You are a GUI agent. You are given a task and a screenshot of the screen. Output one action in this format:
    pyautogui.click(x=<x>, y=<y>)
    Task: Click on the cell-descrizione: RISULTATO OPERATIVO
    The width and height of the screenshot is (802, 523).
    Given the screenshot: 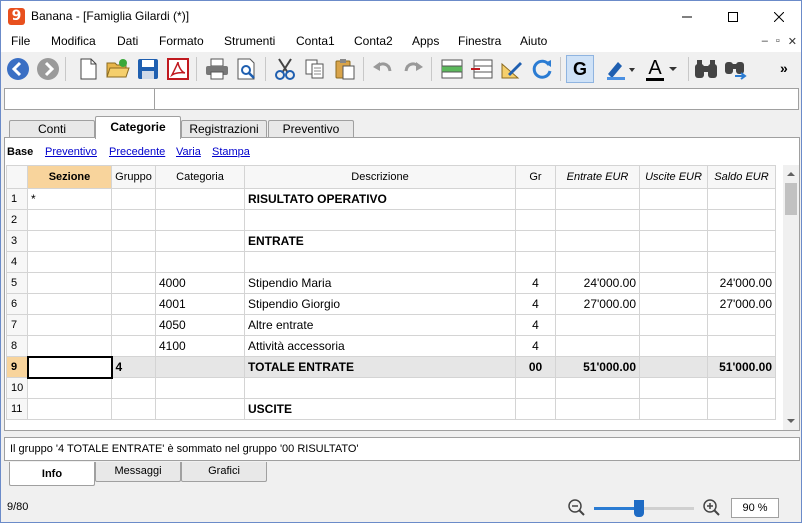 What is the action you would take?
    pyautogui.click(x=380, y=199)
    